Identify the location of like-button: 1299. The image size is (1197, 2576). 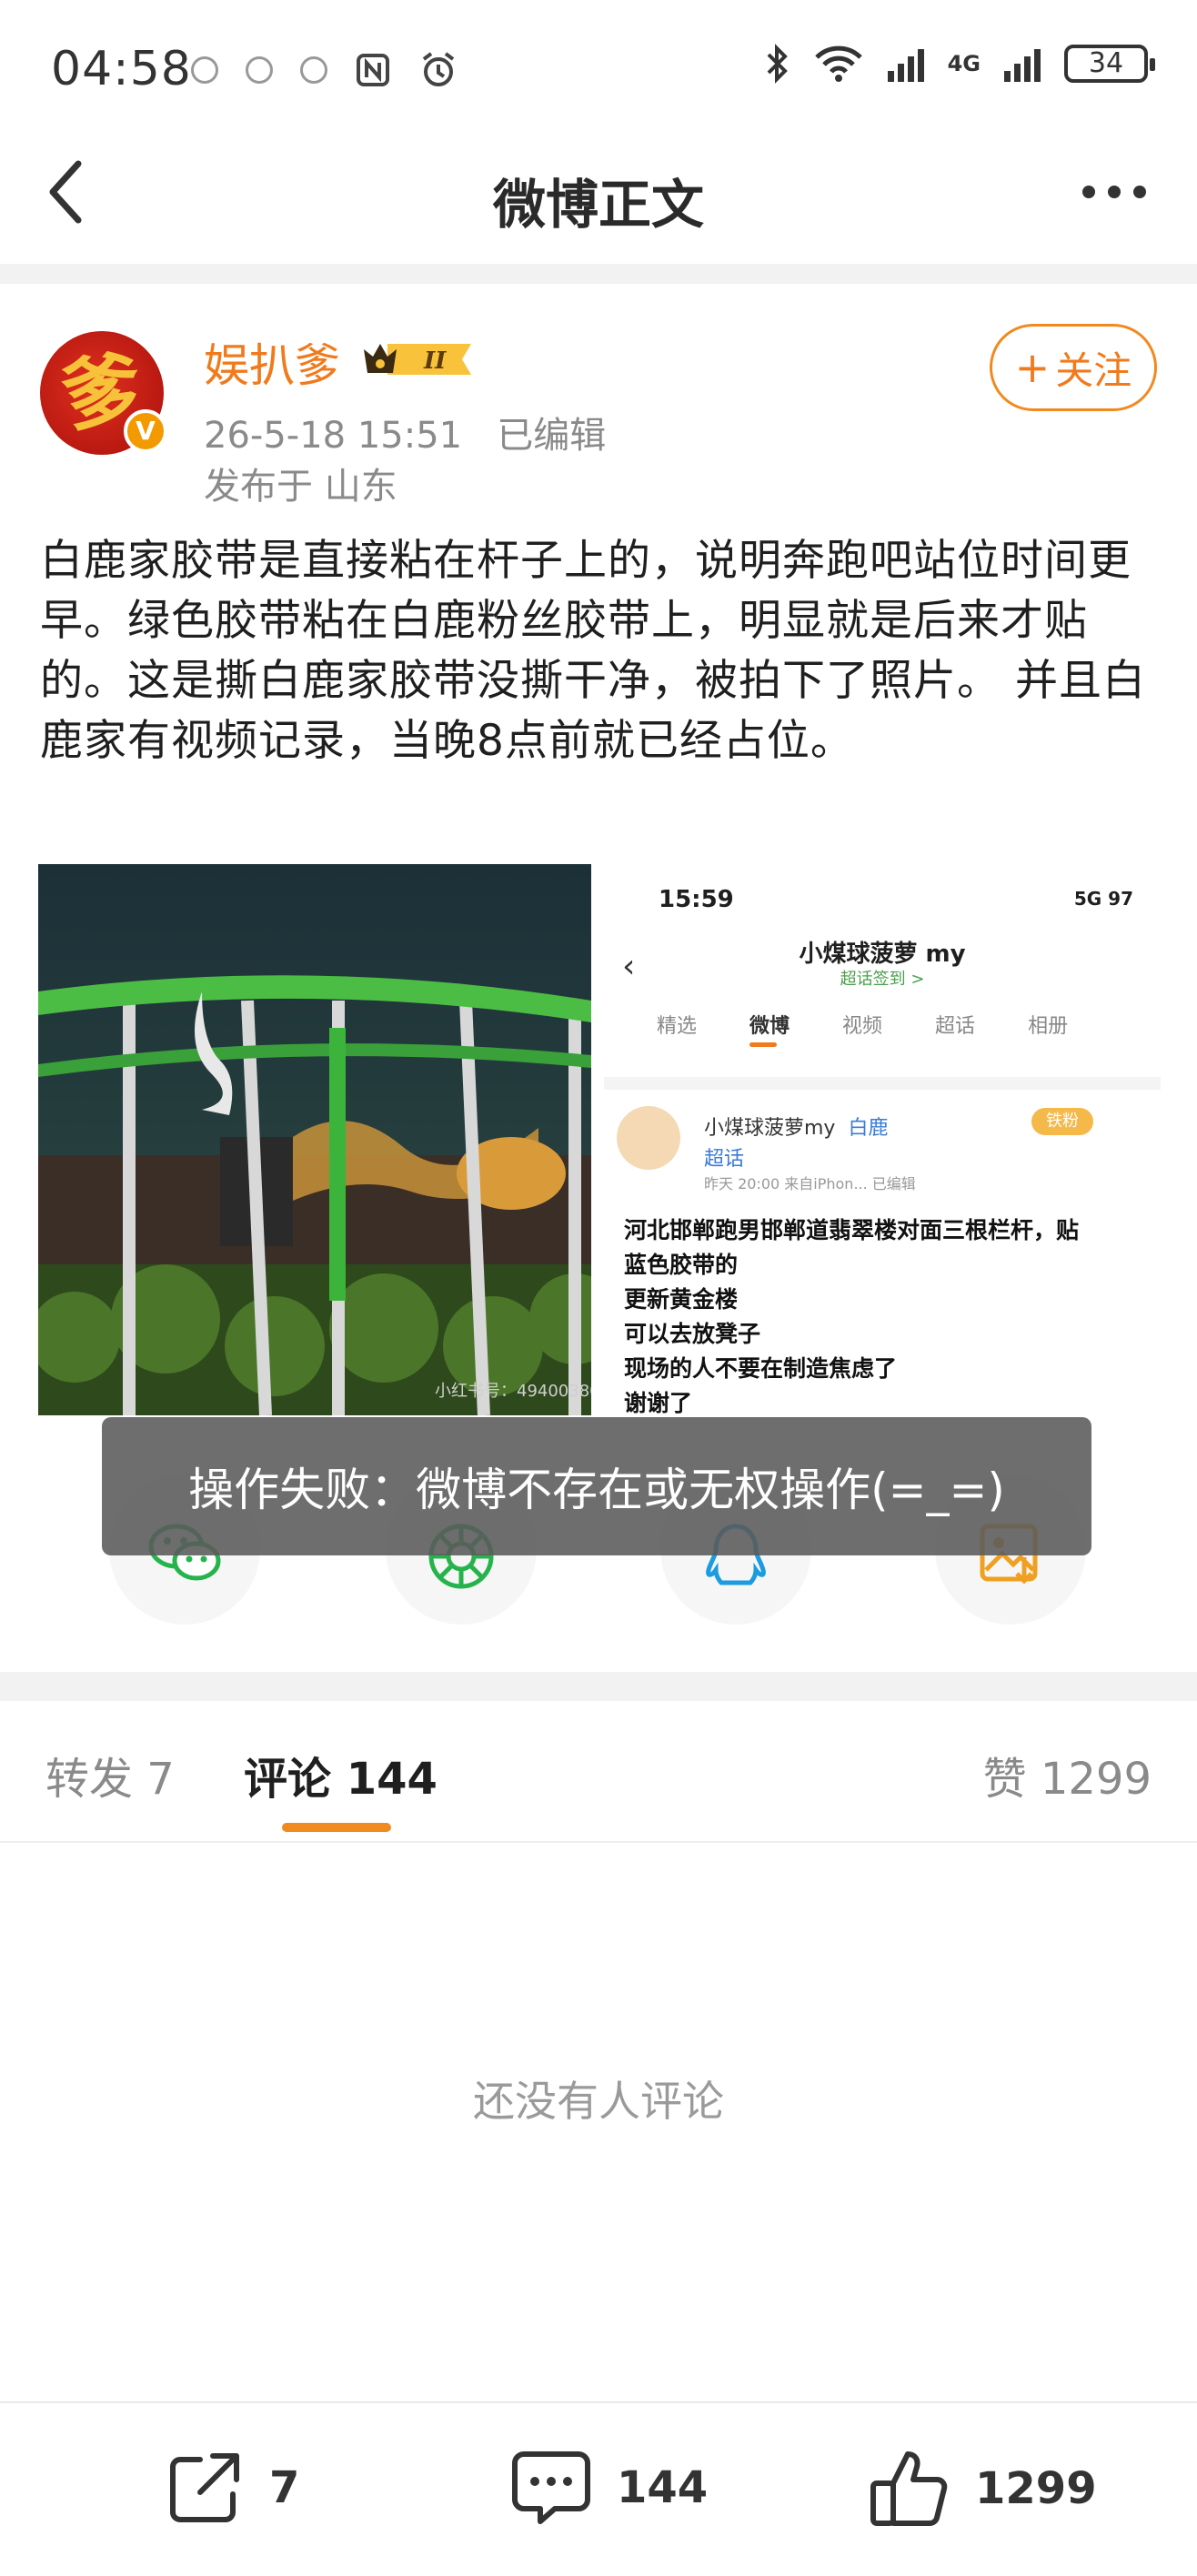
(982, 2489).